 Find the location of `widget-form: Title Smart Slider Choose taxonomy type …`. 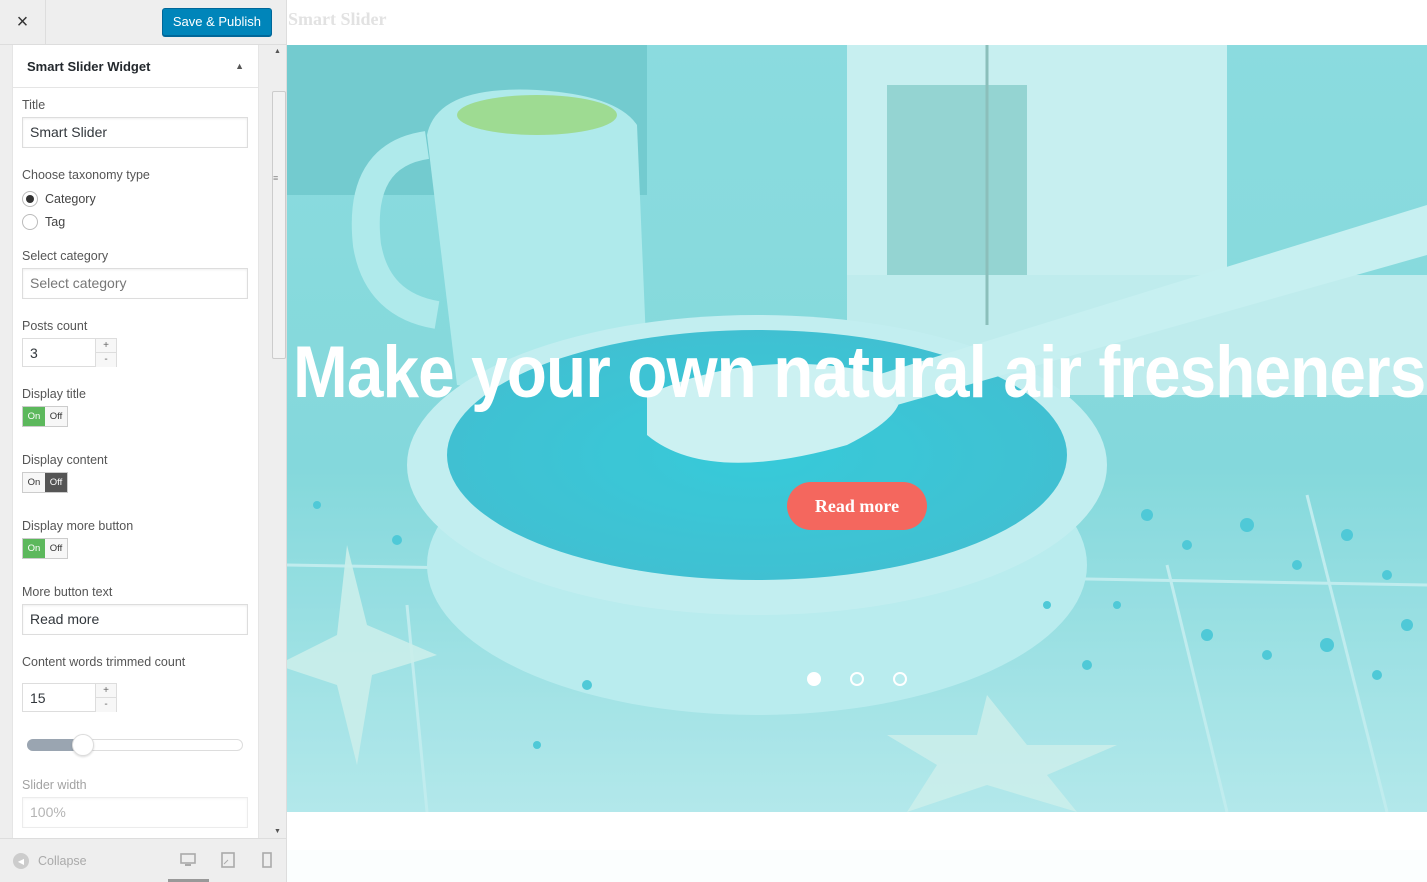

widget-form: Title Smart Slider Choose taxonomy type … is located at coordinates (135, 458).